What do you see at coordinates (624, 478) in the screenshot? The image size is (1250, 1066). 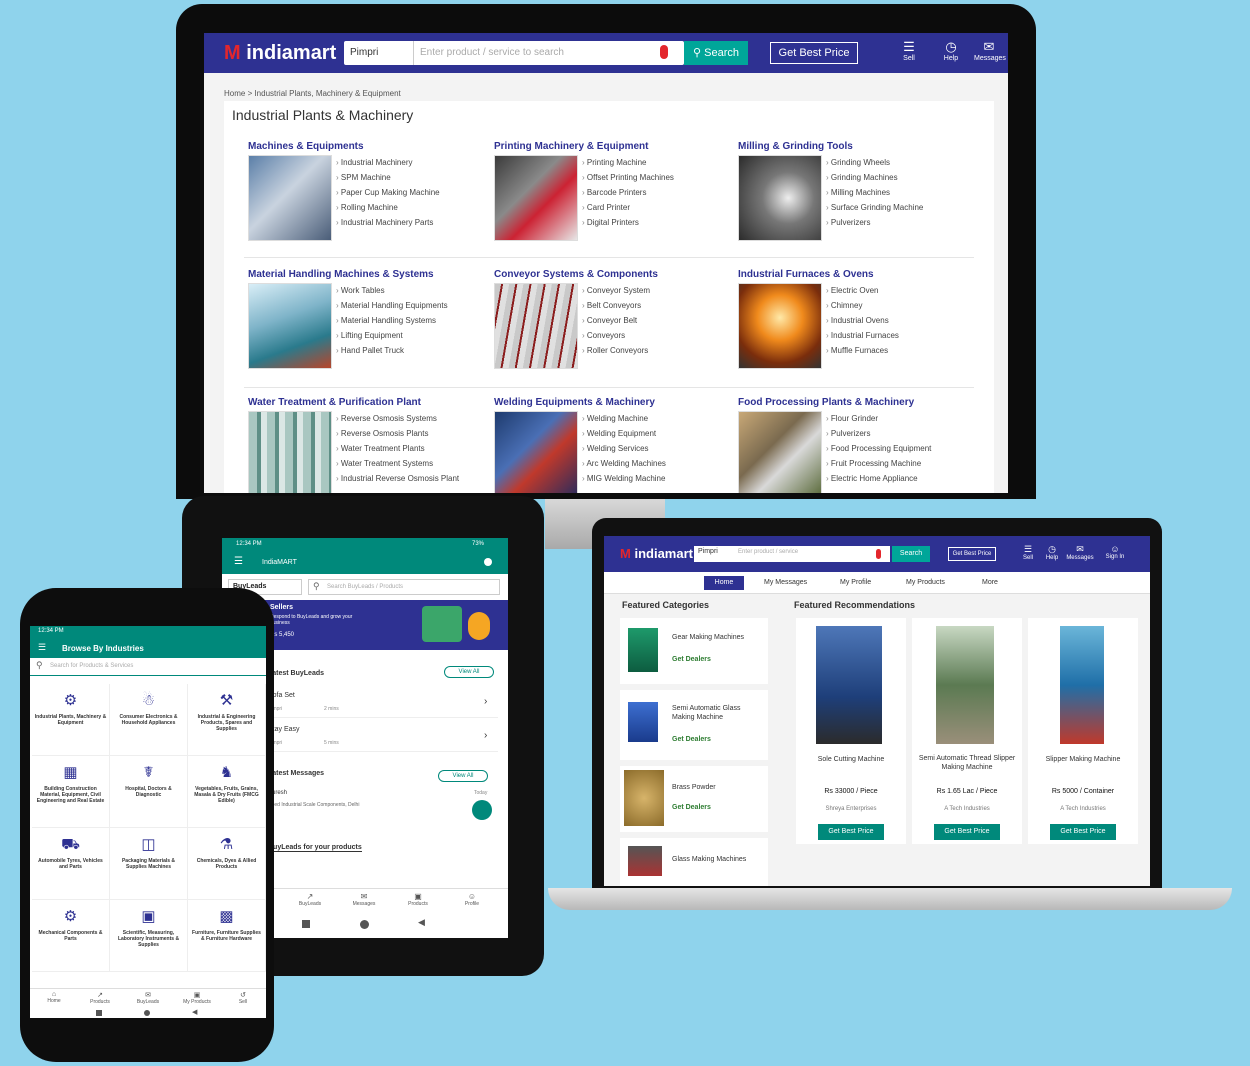 I see `category-link: MIG Welding Machine` at bounding box center [624, 478].